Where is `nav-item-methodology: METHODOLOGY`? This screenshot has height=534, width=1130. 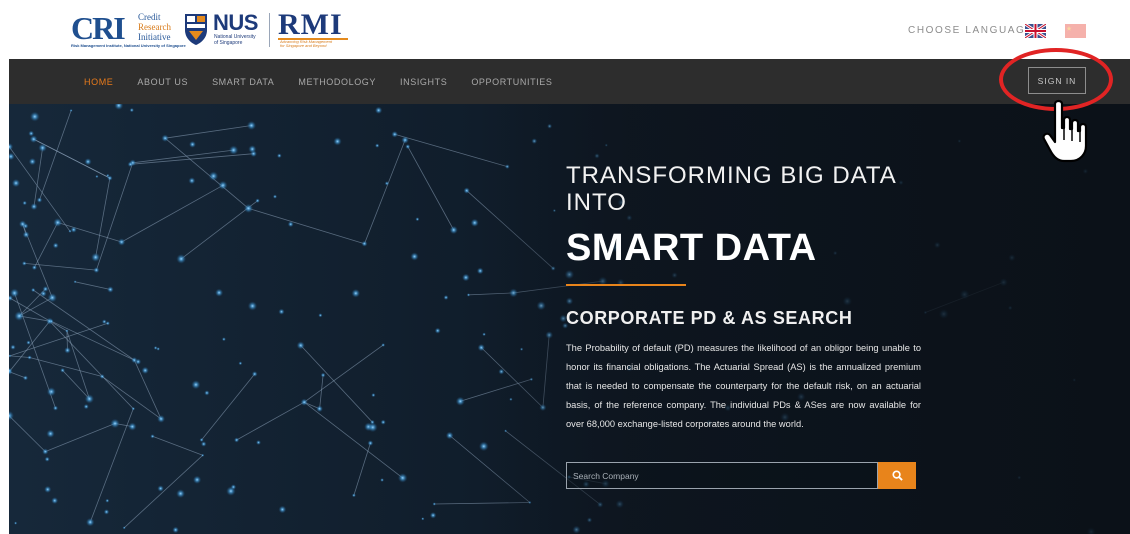 nav-item-methodology: METHODOLOGY is located at coordinates (337, 82).